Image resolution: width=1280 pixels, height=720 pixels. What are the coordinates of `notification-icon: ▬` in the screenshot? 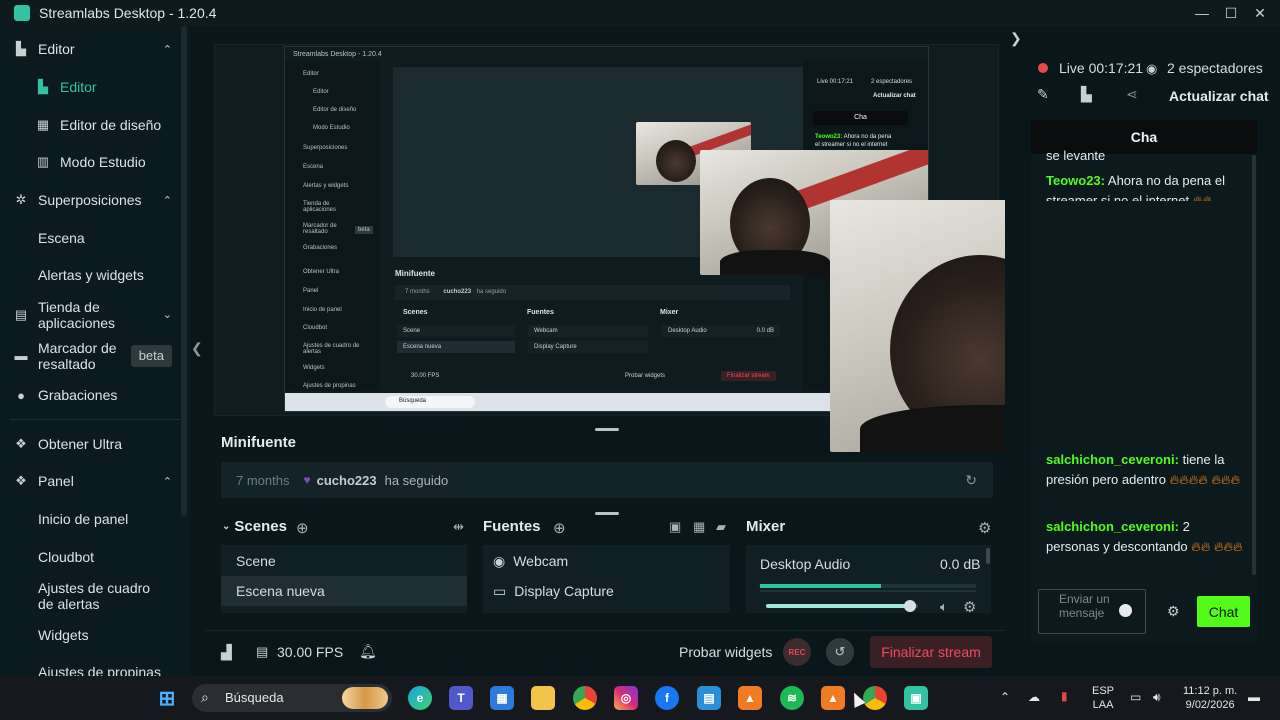 It's located at (1254, 697).